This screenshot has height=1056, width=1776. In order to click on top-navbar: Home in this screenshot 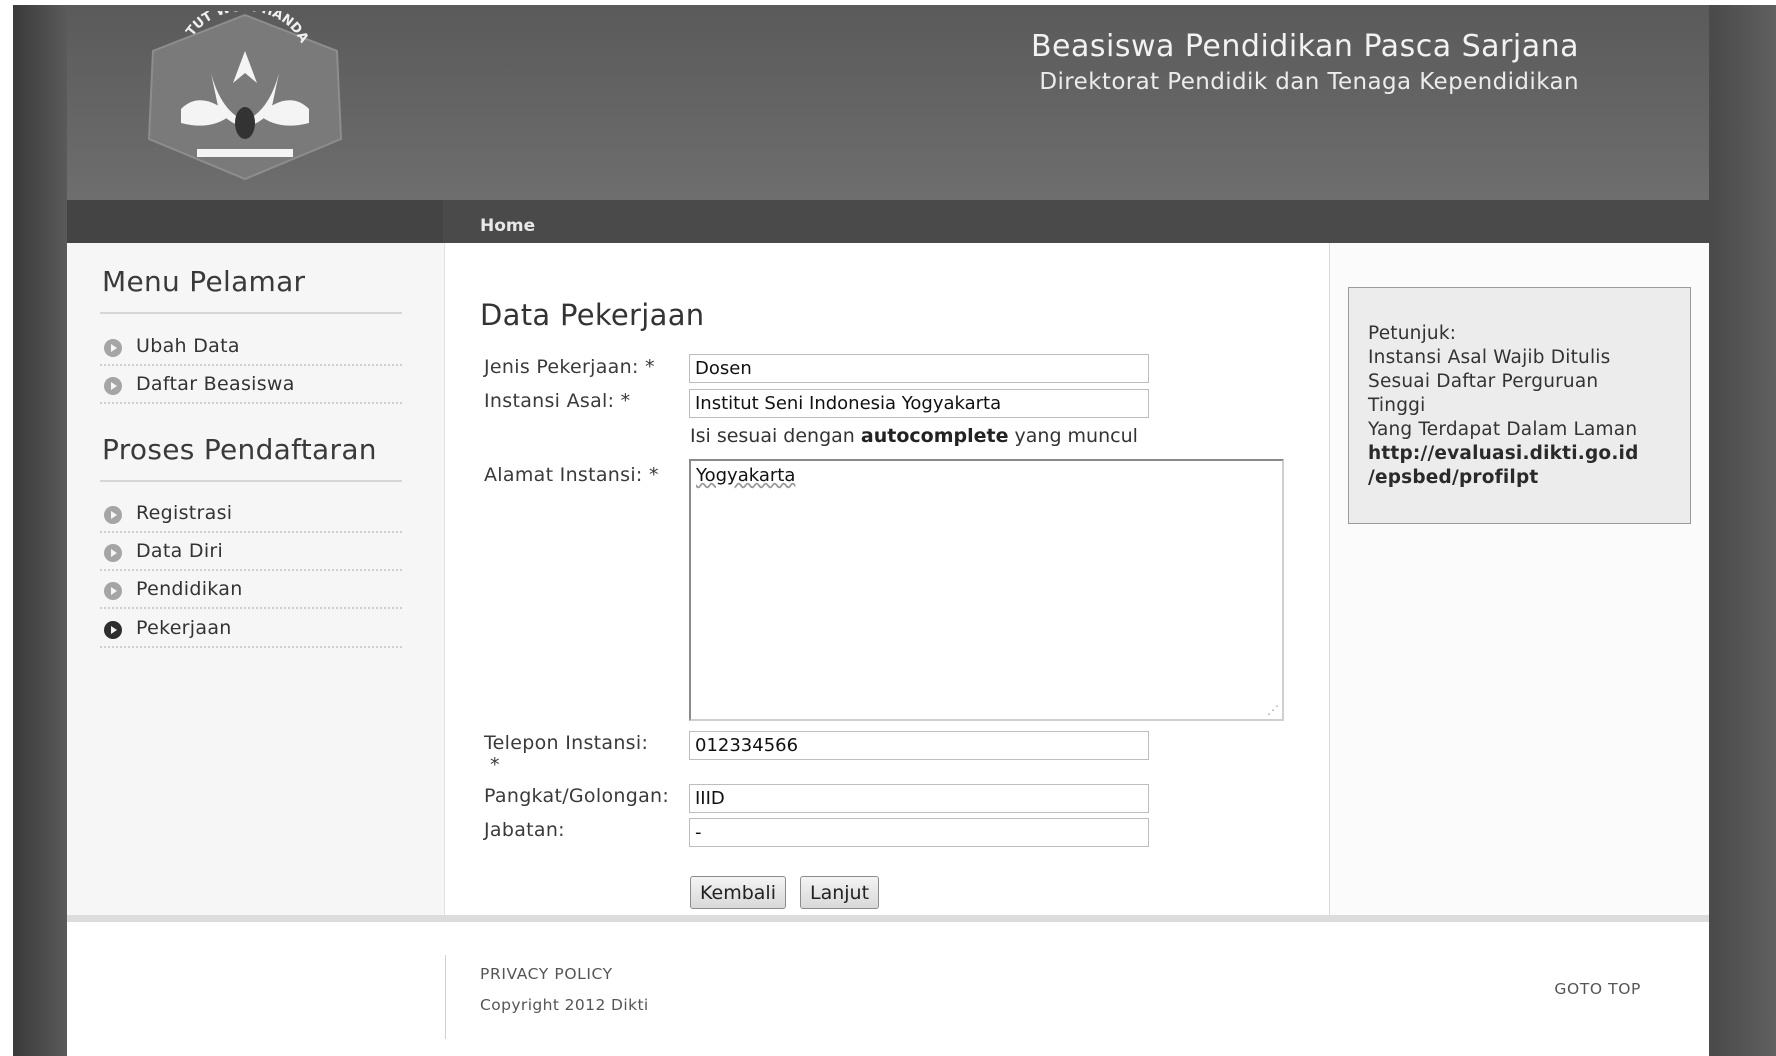, I will do `click(888, 221)`.